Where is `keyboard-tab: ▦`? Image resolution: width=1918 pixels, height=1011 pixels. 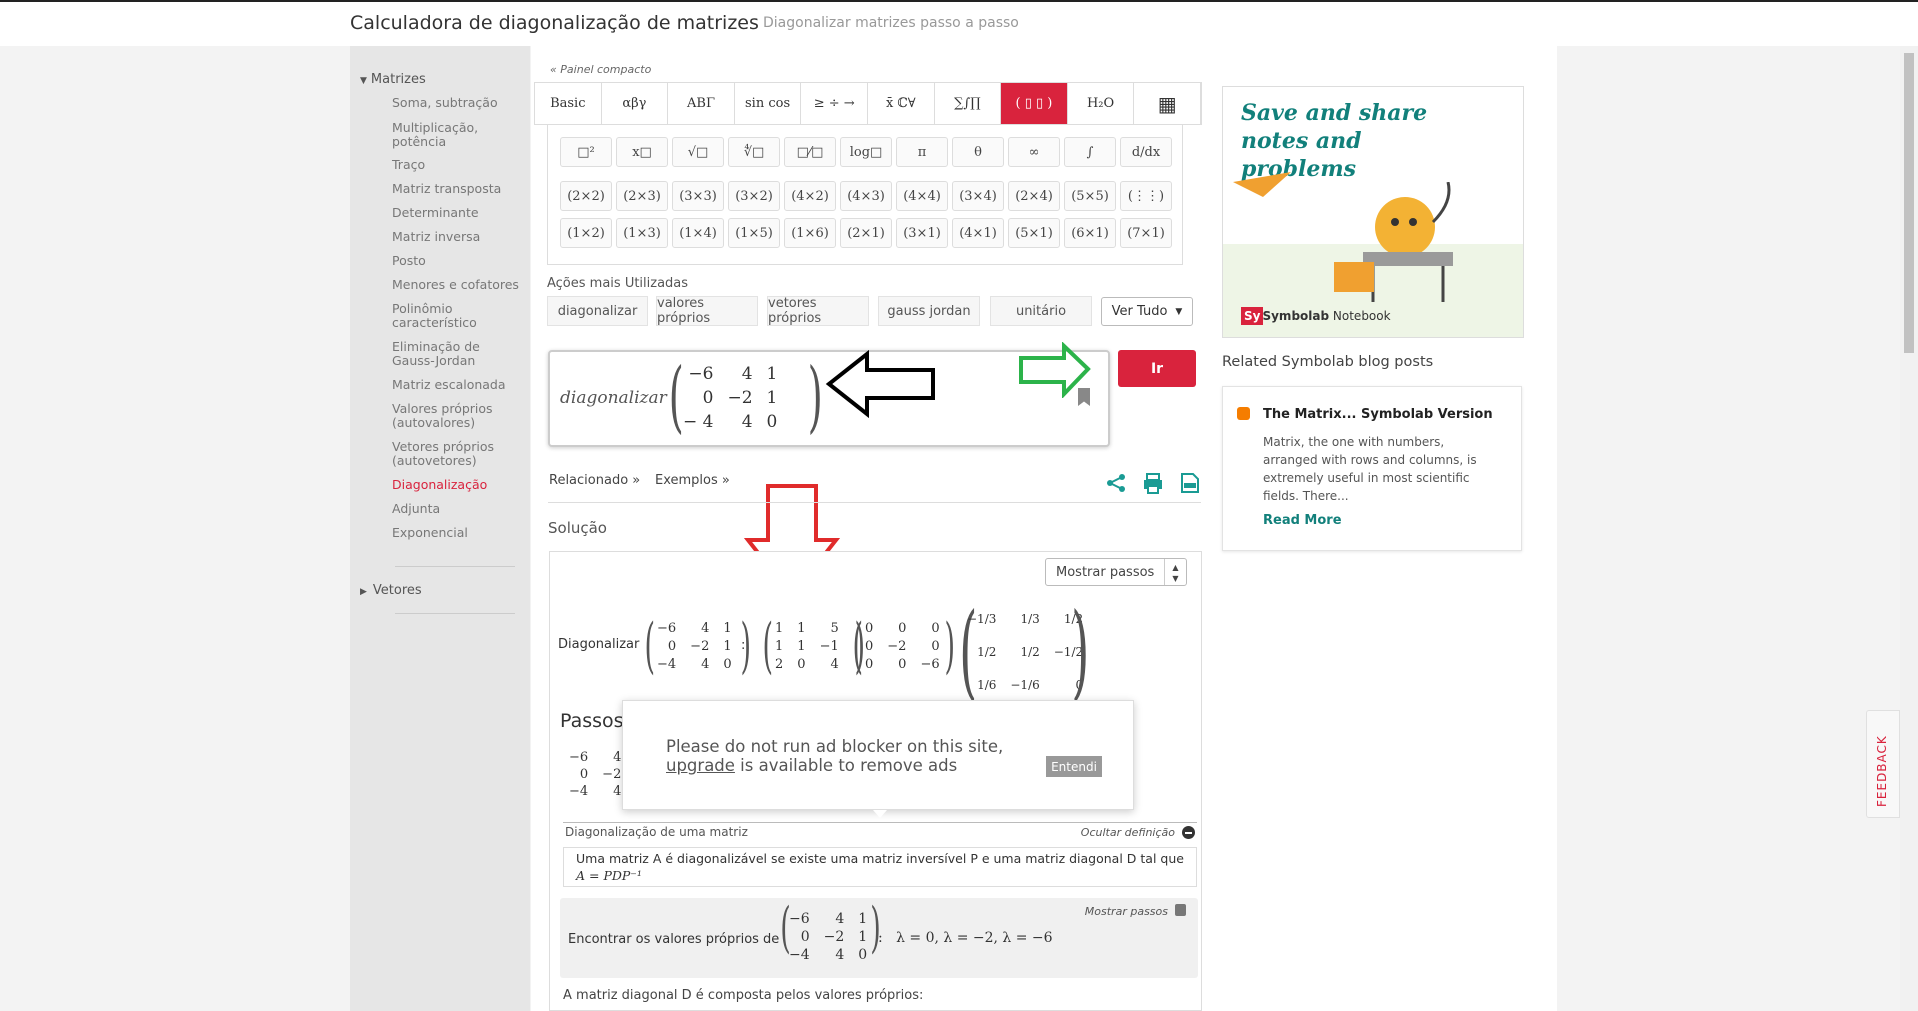
keyboard-tab: ▦ is located at coordinates (1167, 103).